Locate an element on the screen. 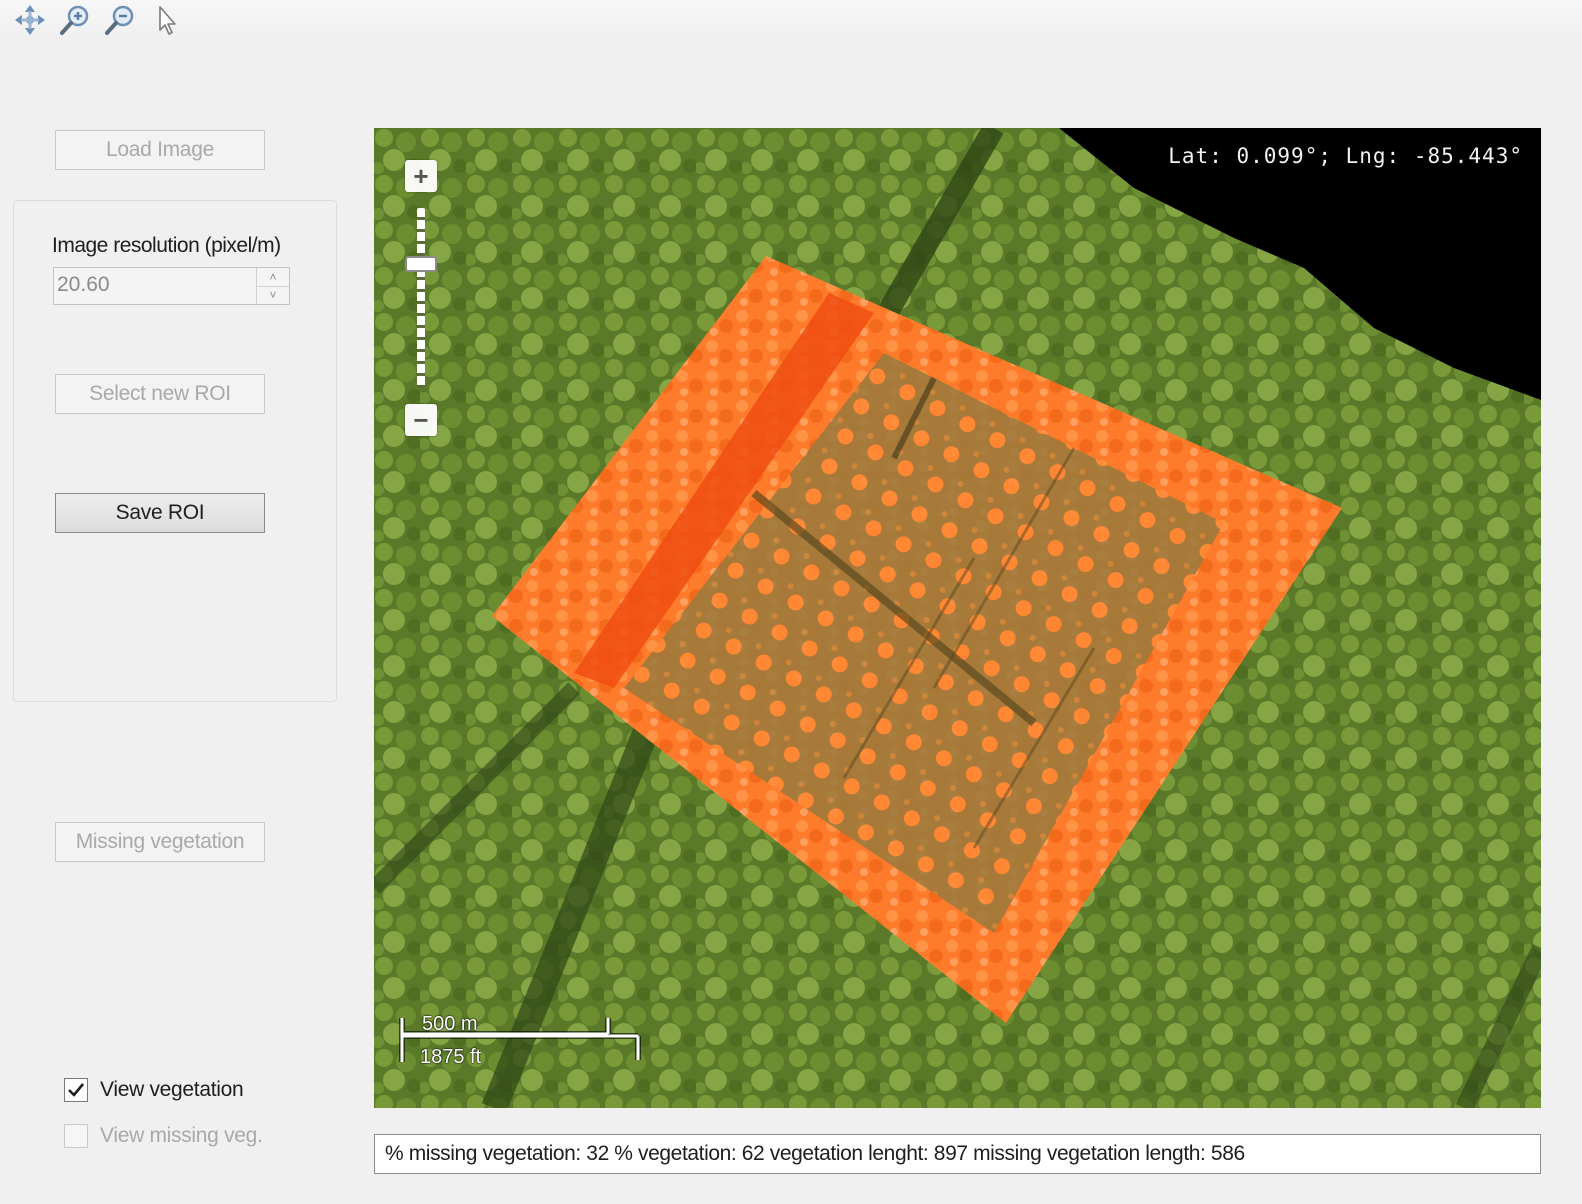 The height and width of the screenshot is (1204, 1582). view-vegetation-checkbox: View vegetation is located at coordinates (154, 1090).